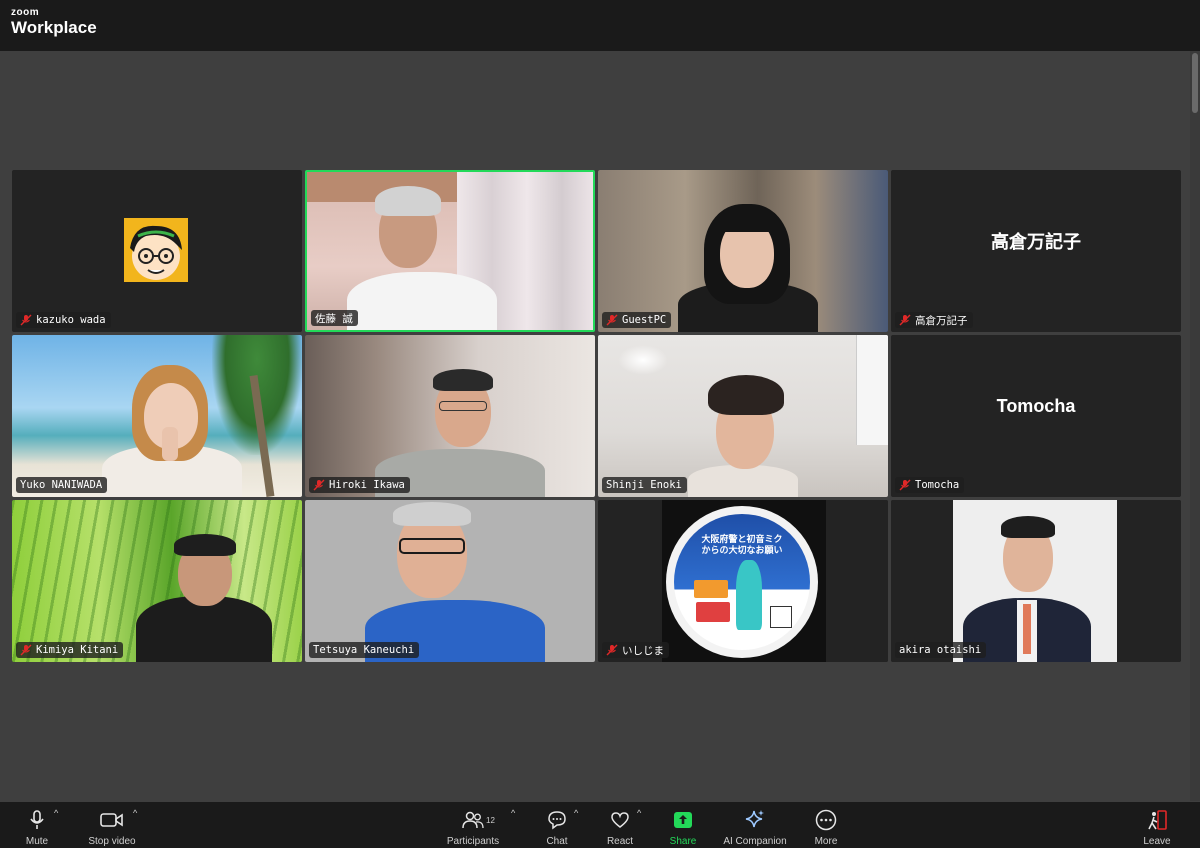 The height and width of the screenshot is (848, 1200). Describe the element at coordinates (643, 650) in the screenshot. I see `participant-name: いしじま` at that location.